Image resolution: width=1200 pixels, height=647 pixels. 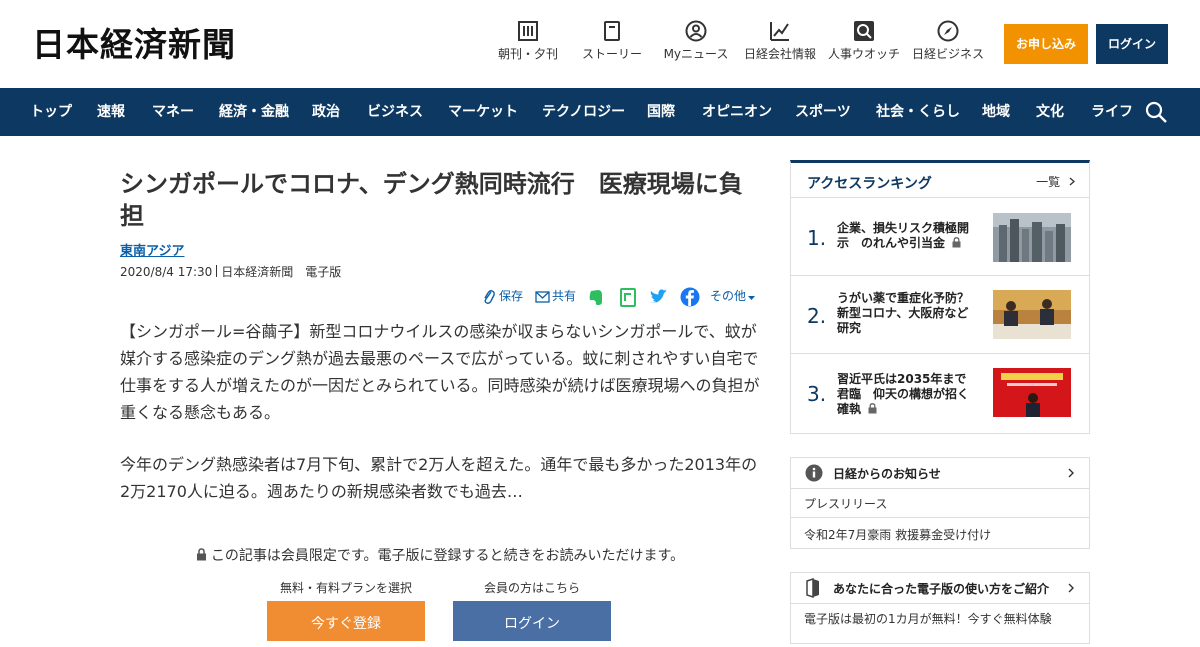 I want to click on city-skyline-thumbnail, so click(x=1032, y=237).